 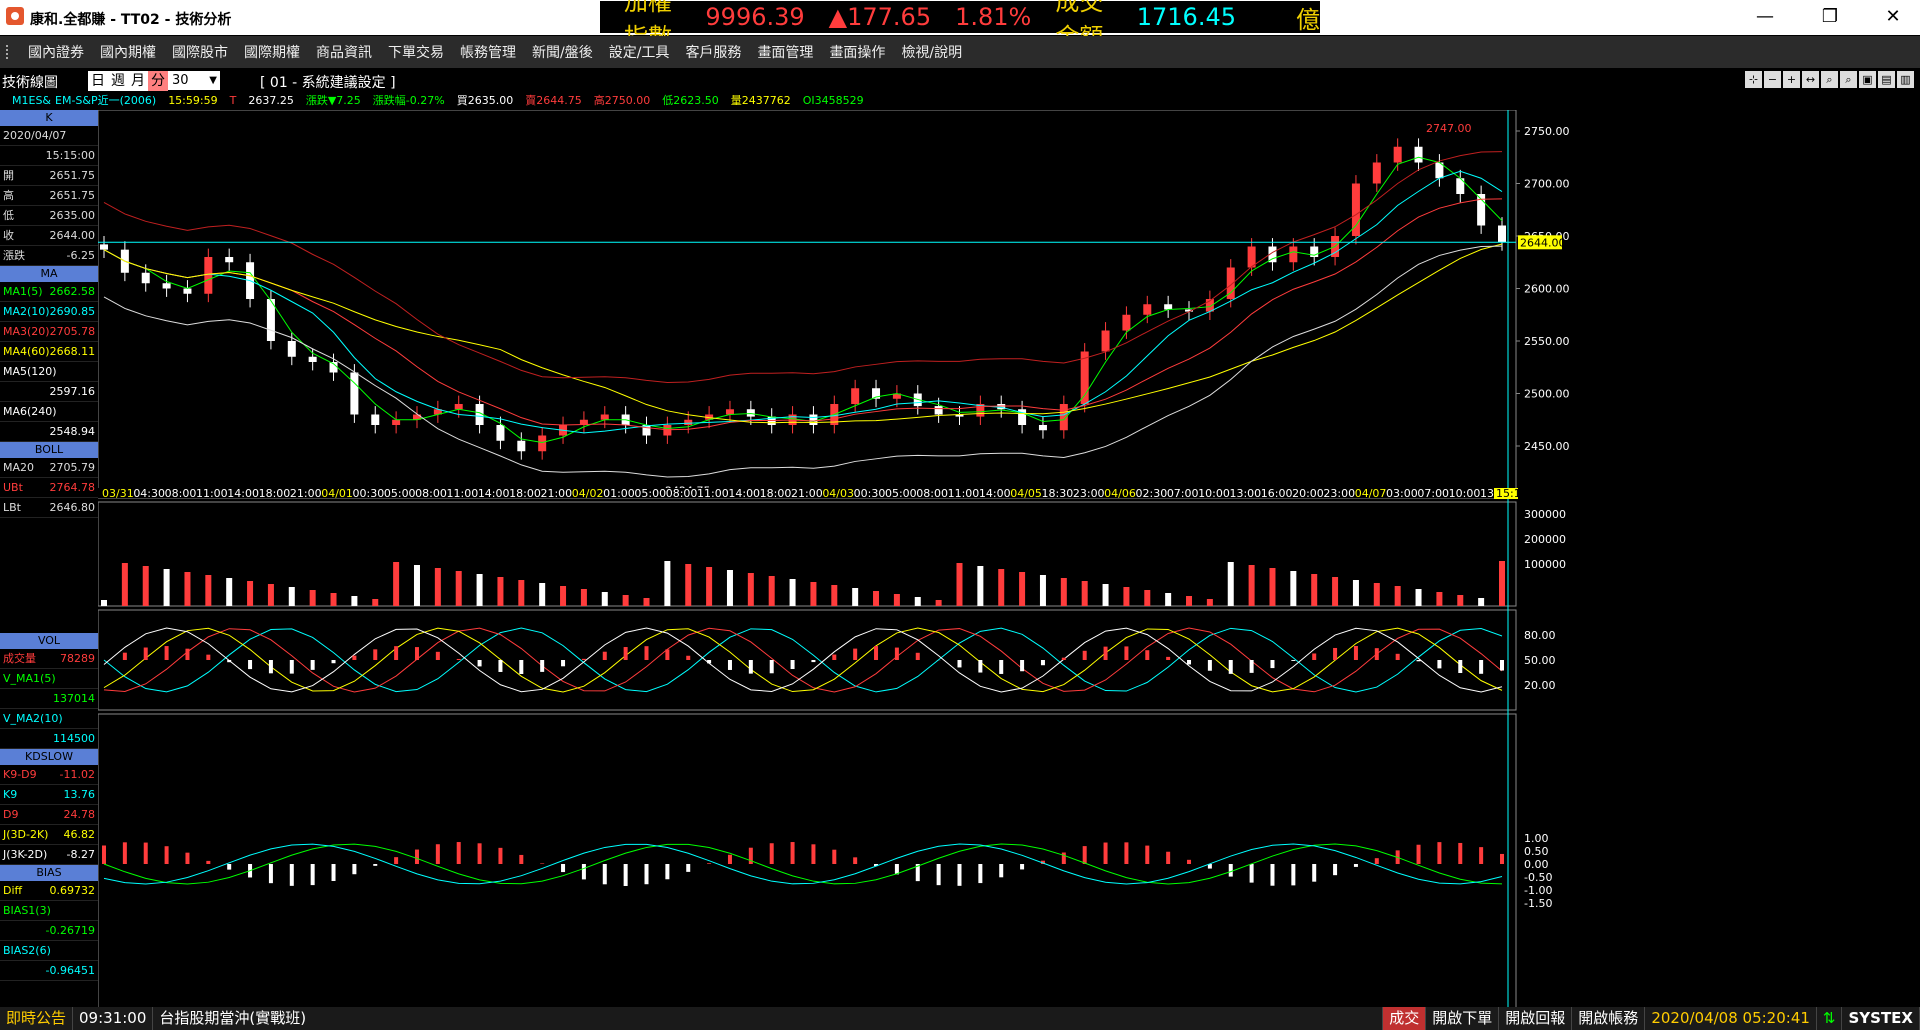 I want to click on crosshair-icon: ⊹, so click(x=1753, y=79).